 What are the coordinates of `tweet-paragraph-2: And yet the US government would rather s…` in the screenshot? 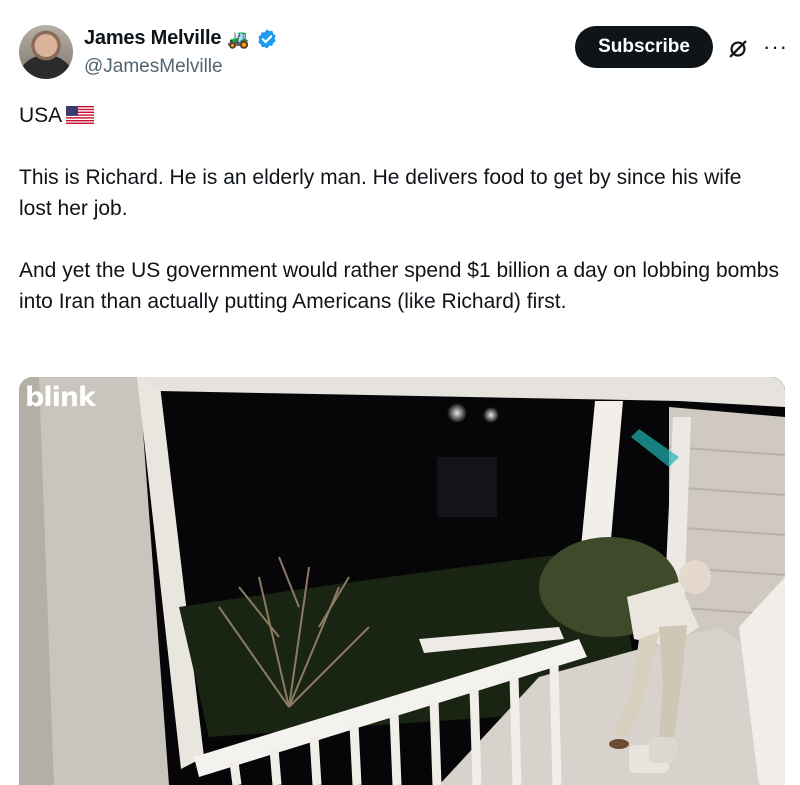 It's located at (399, 286).